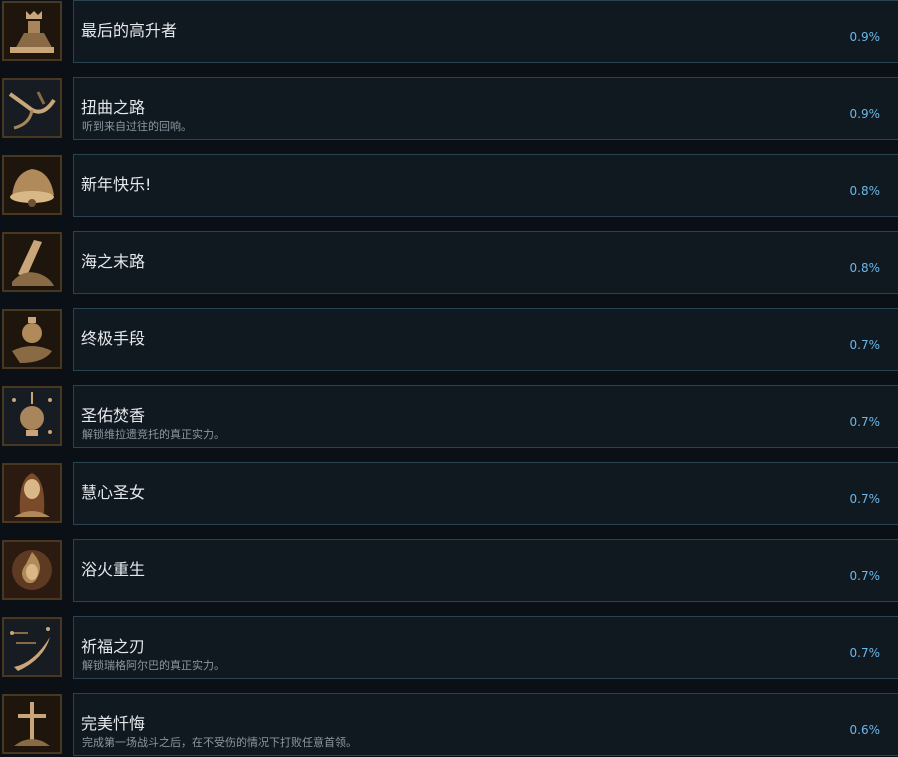 The height and width of the screenshot is (757, 898). I want to click on achievement-title: 圣佑焚香, so click(113, 415).